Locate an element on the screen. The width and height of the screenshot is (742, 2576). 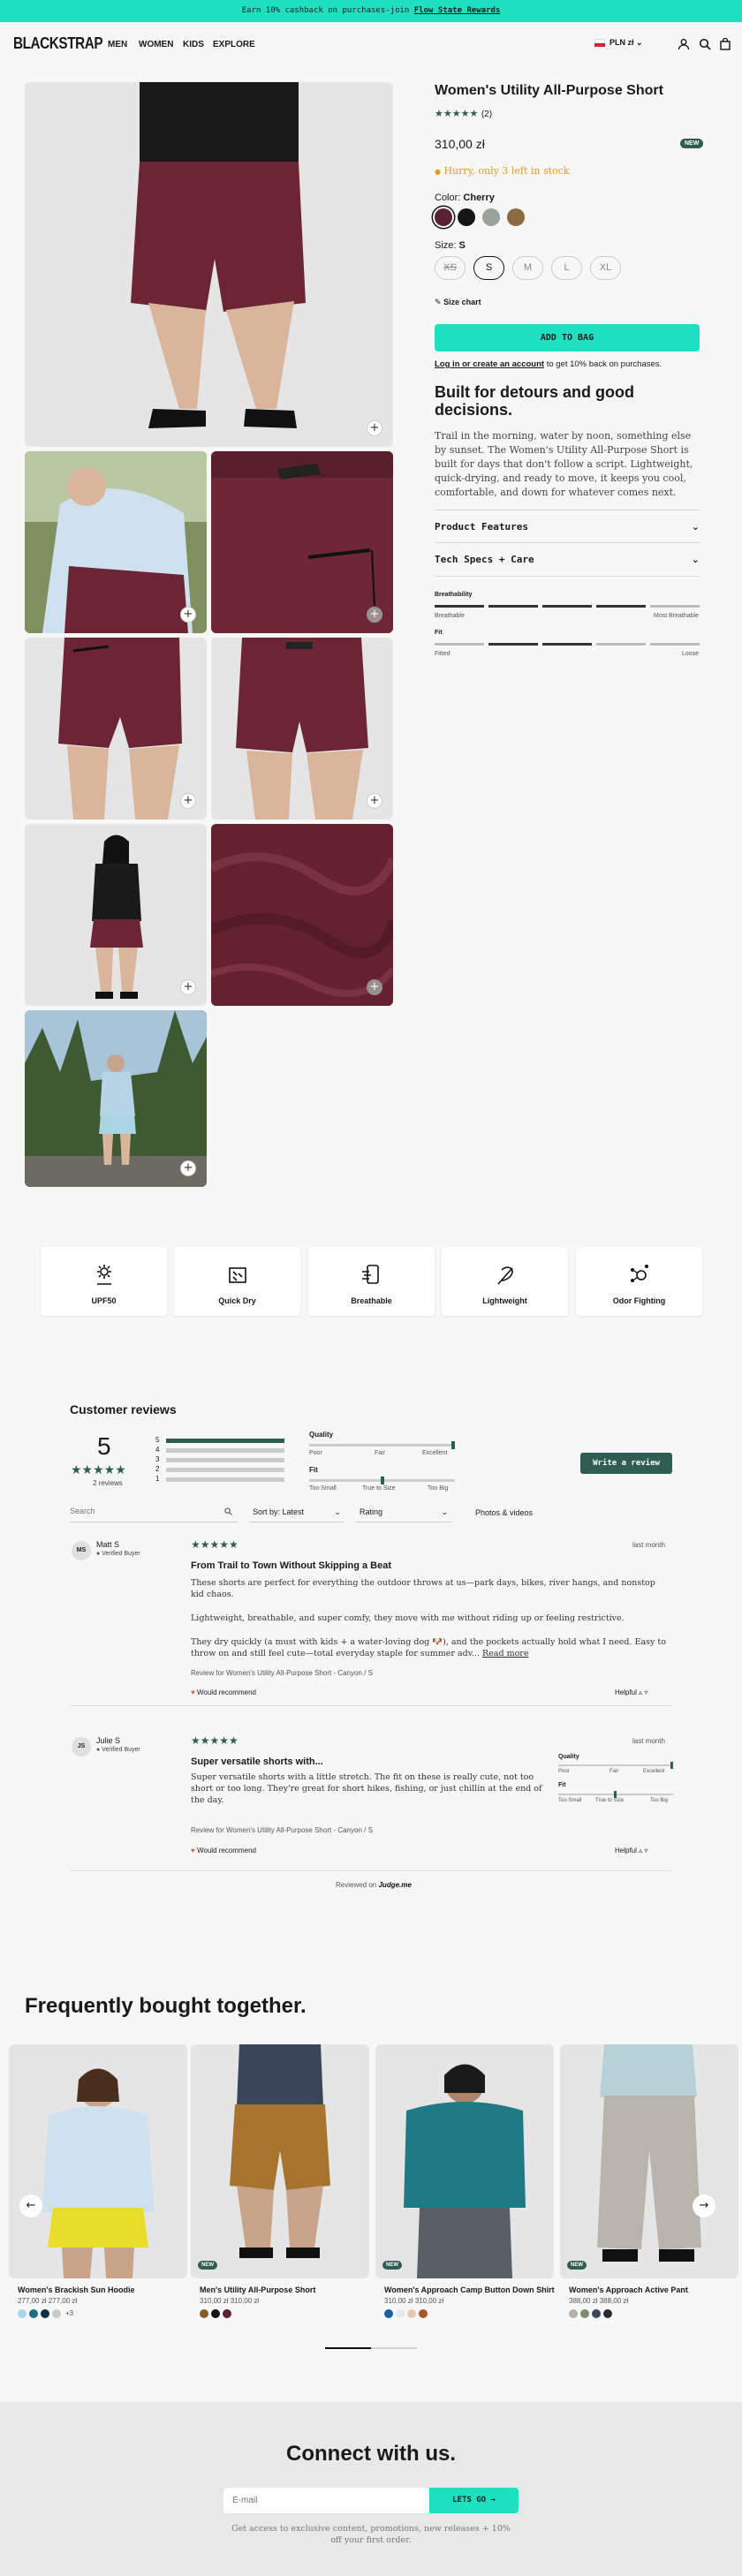
product-image-5: + is located at coordinates (302, 729).